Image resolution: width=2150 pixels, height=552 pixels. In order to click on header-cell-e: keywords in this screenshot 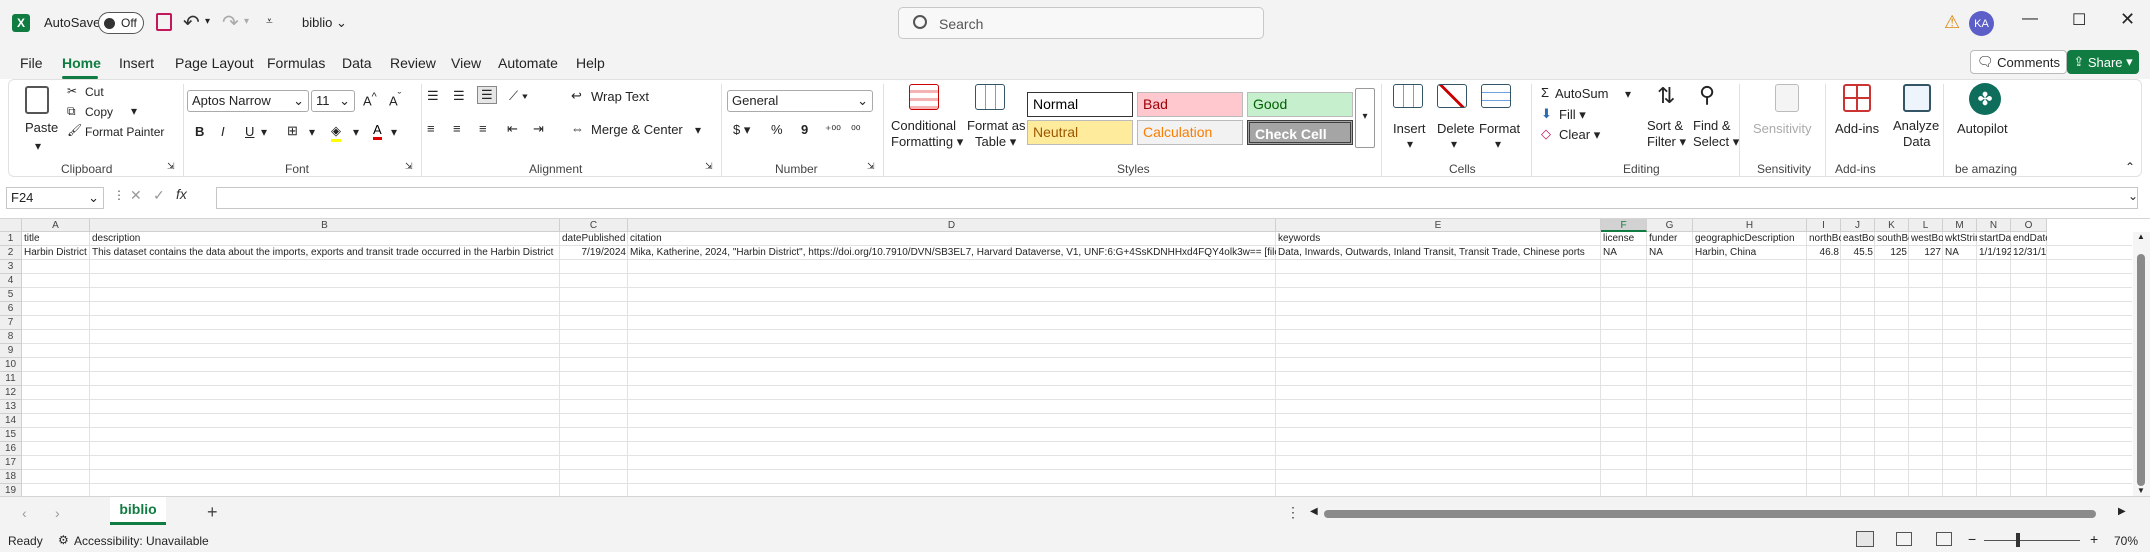, I will do `click(1438, 238)`.